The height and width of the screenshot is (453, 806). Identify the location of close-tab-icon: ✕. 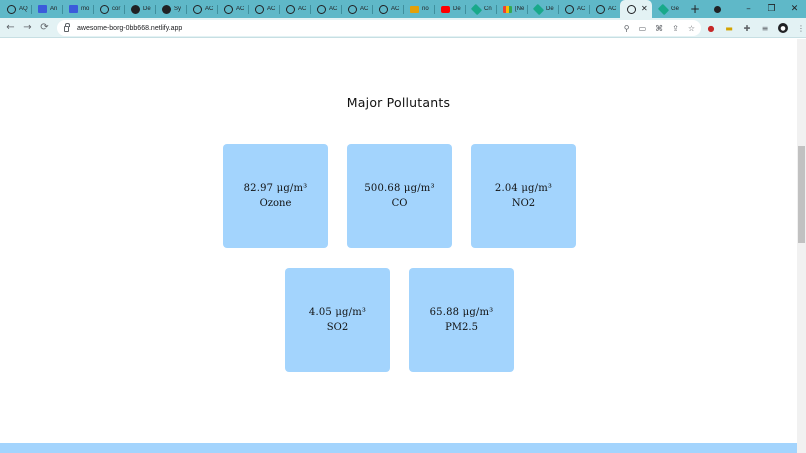
(644, 9).